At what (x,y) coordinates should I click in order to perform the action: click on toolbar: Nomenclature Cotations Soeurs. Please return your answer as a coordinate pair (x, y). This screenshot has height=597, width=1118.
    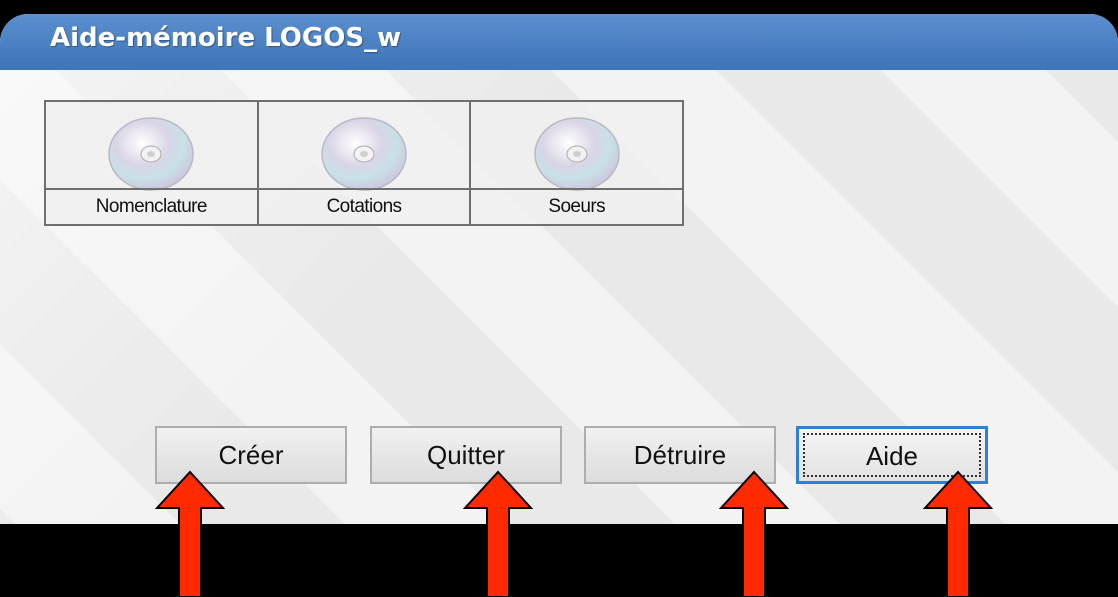
    Looking at the image, I should click on (364, 163).